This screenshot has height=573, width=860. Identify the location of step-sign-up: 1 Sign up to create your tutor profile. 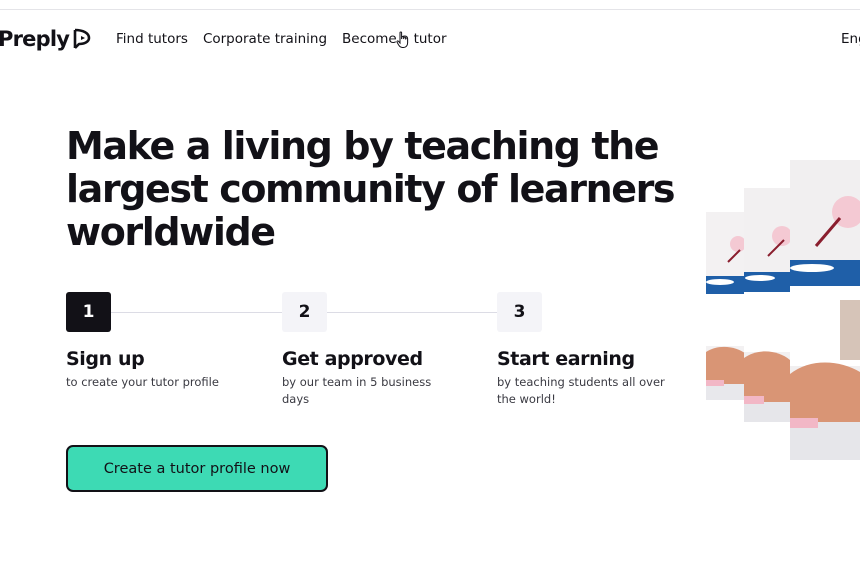
(166, 341).